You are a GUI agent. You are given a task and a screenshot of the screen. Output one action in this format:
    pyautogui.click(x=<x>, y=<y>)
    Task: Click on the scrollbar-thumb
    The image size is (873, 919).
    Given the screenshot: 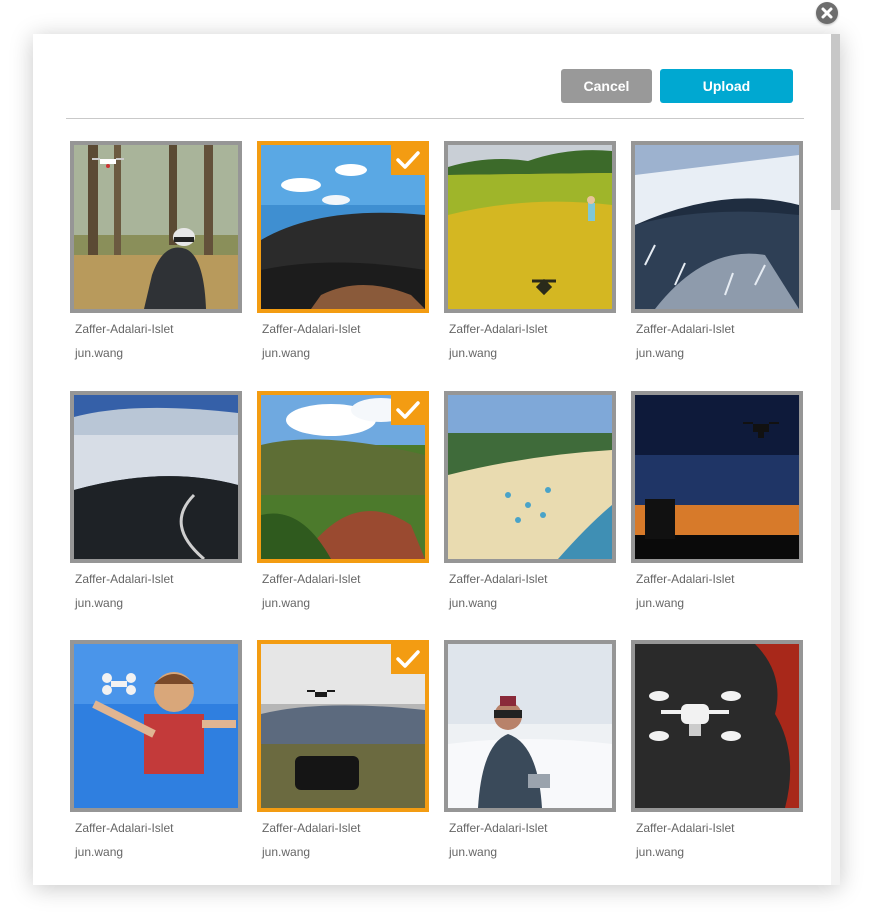 What is the action you would take?
    pyautogui.click(x=835, y=122)
    